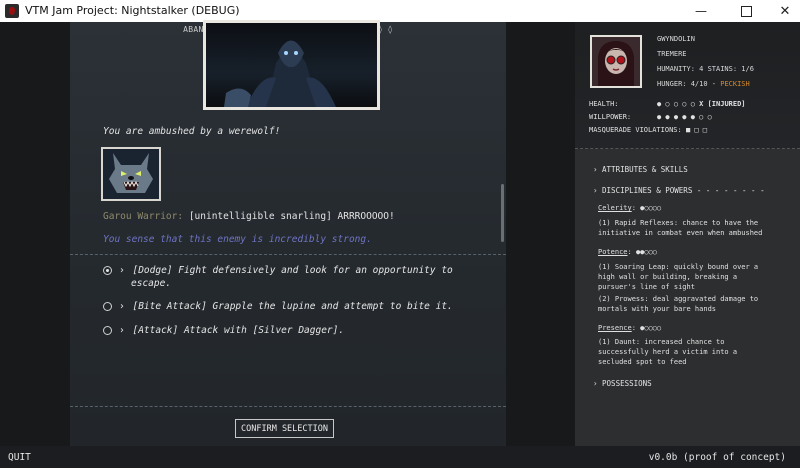 This screenshot has width=800, height=468. What do you see at coordinates (680, 233) in the screenshot?
I see `power-text: initiative in combat even when ambushed` at bounding box center [680, 233].